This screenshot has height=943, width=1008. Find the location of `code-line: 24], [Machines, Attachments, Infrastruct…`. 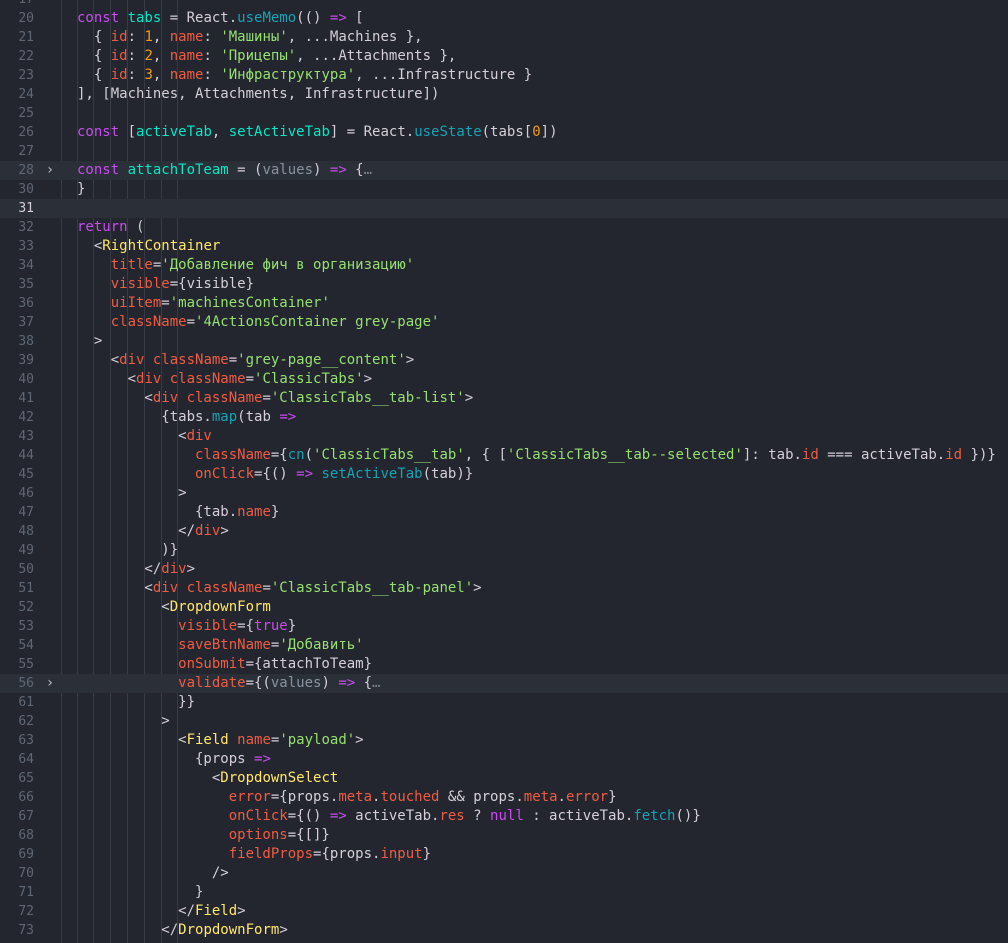

code-line: 24], [Machines, Attachments, Infrastruct… is located at coordinates (504, 94).